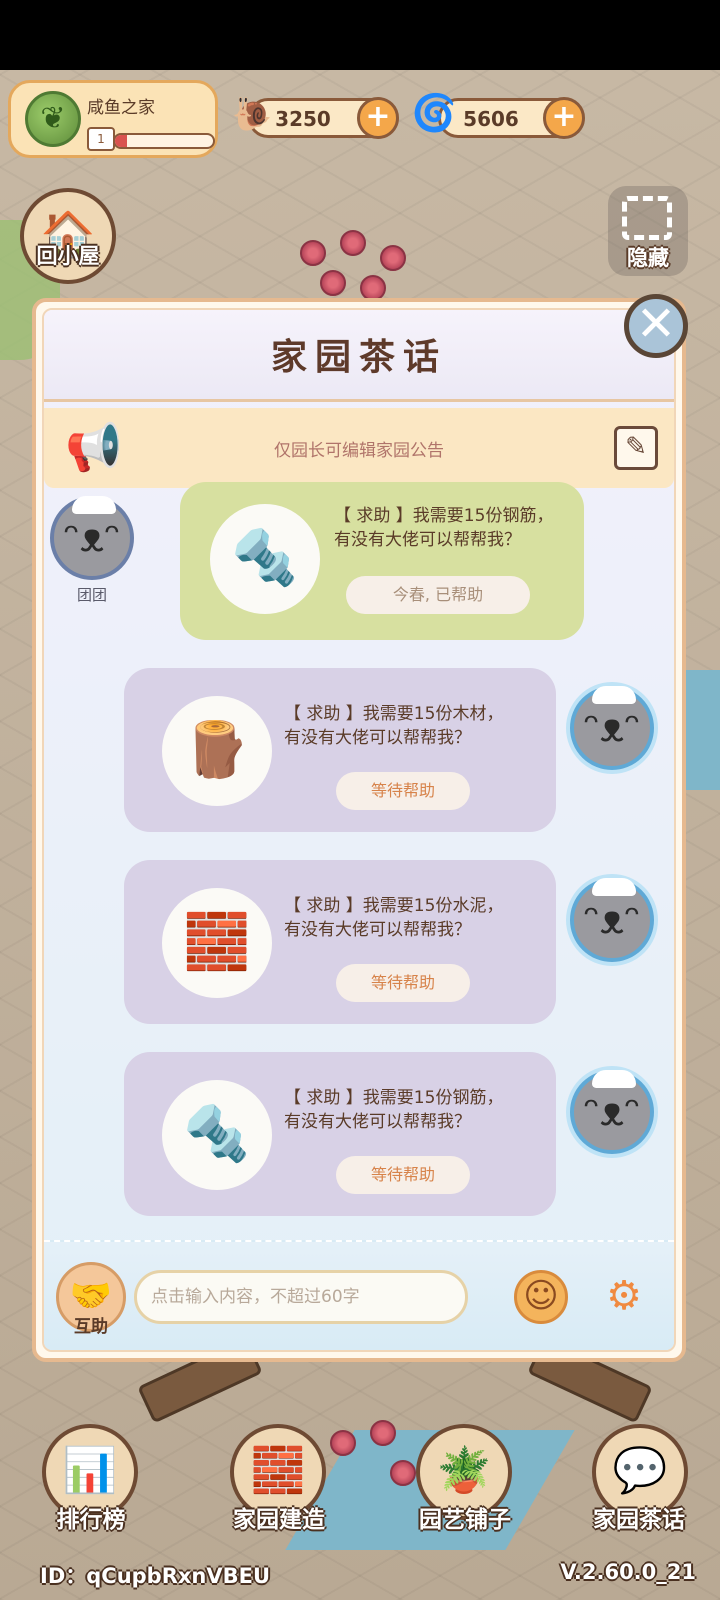 This screenshot has height=1600, width=720. Describe the element at coordinates (340, 1134) in the screenshot. I see `message-bubble: 🔩 【 求助 】我需要15份钢筋， 有没有大佬可以帮帮我？ 等待帮助` at that location.